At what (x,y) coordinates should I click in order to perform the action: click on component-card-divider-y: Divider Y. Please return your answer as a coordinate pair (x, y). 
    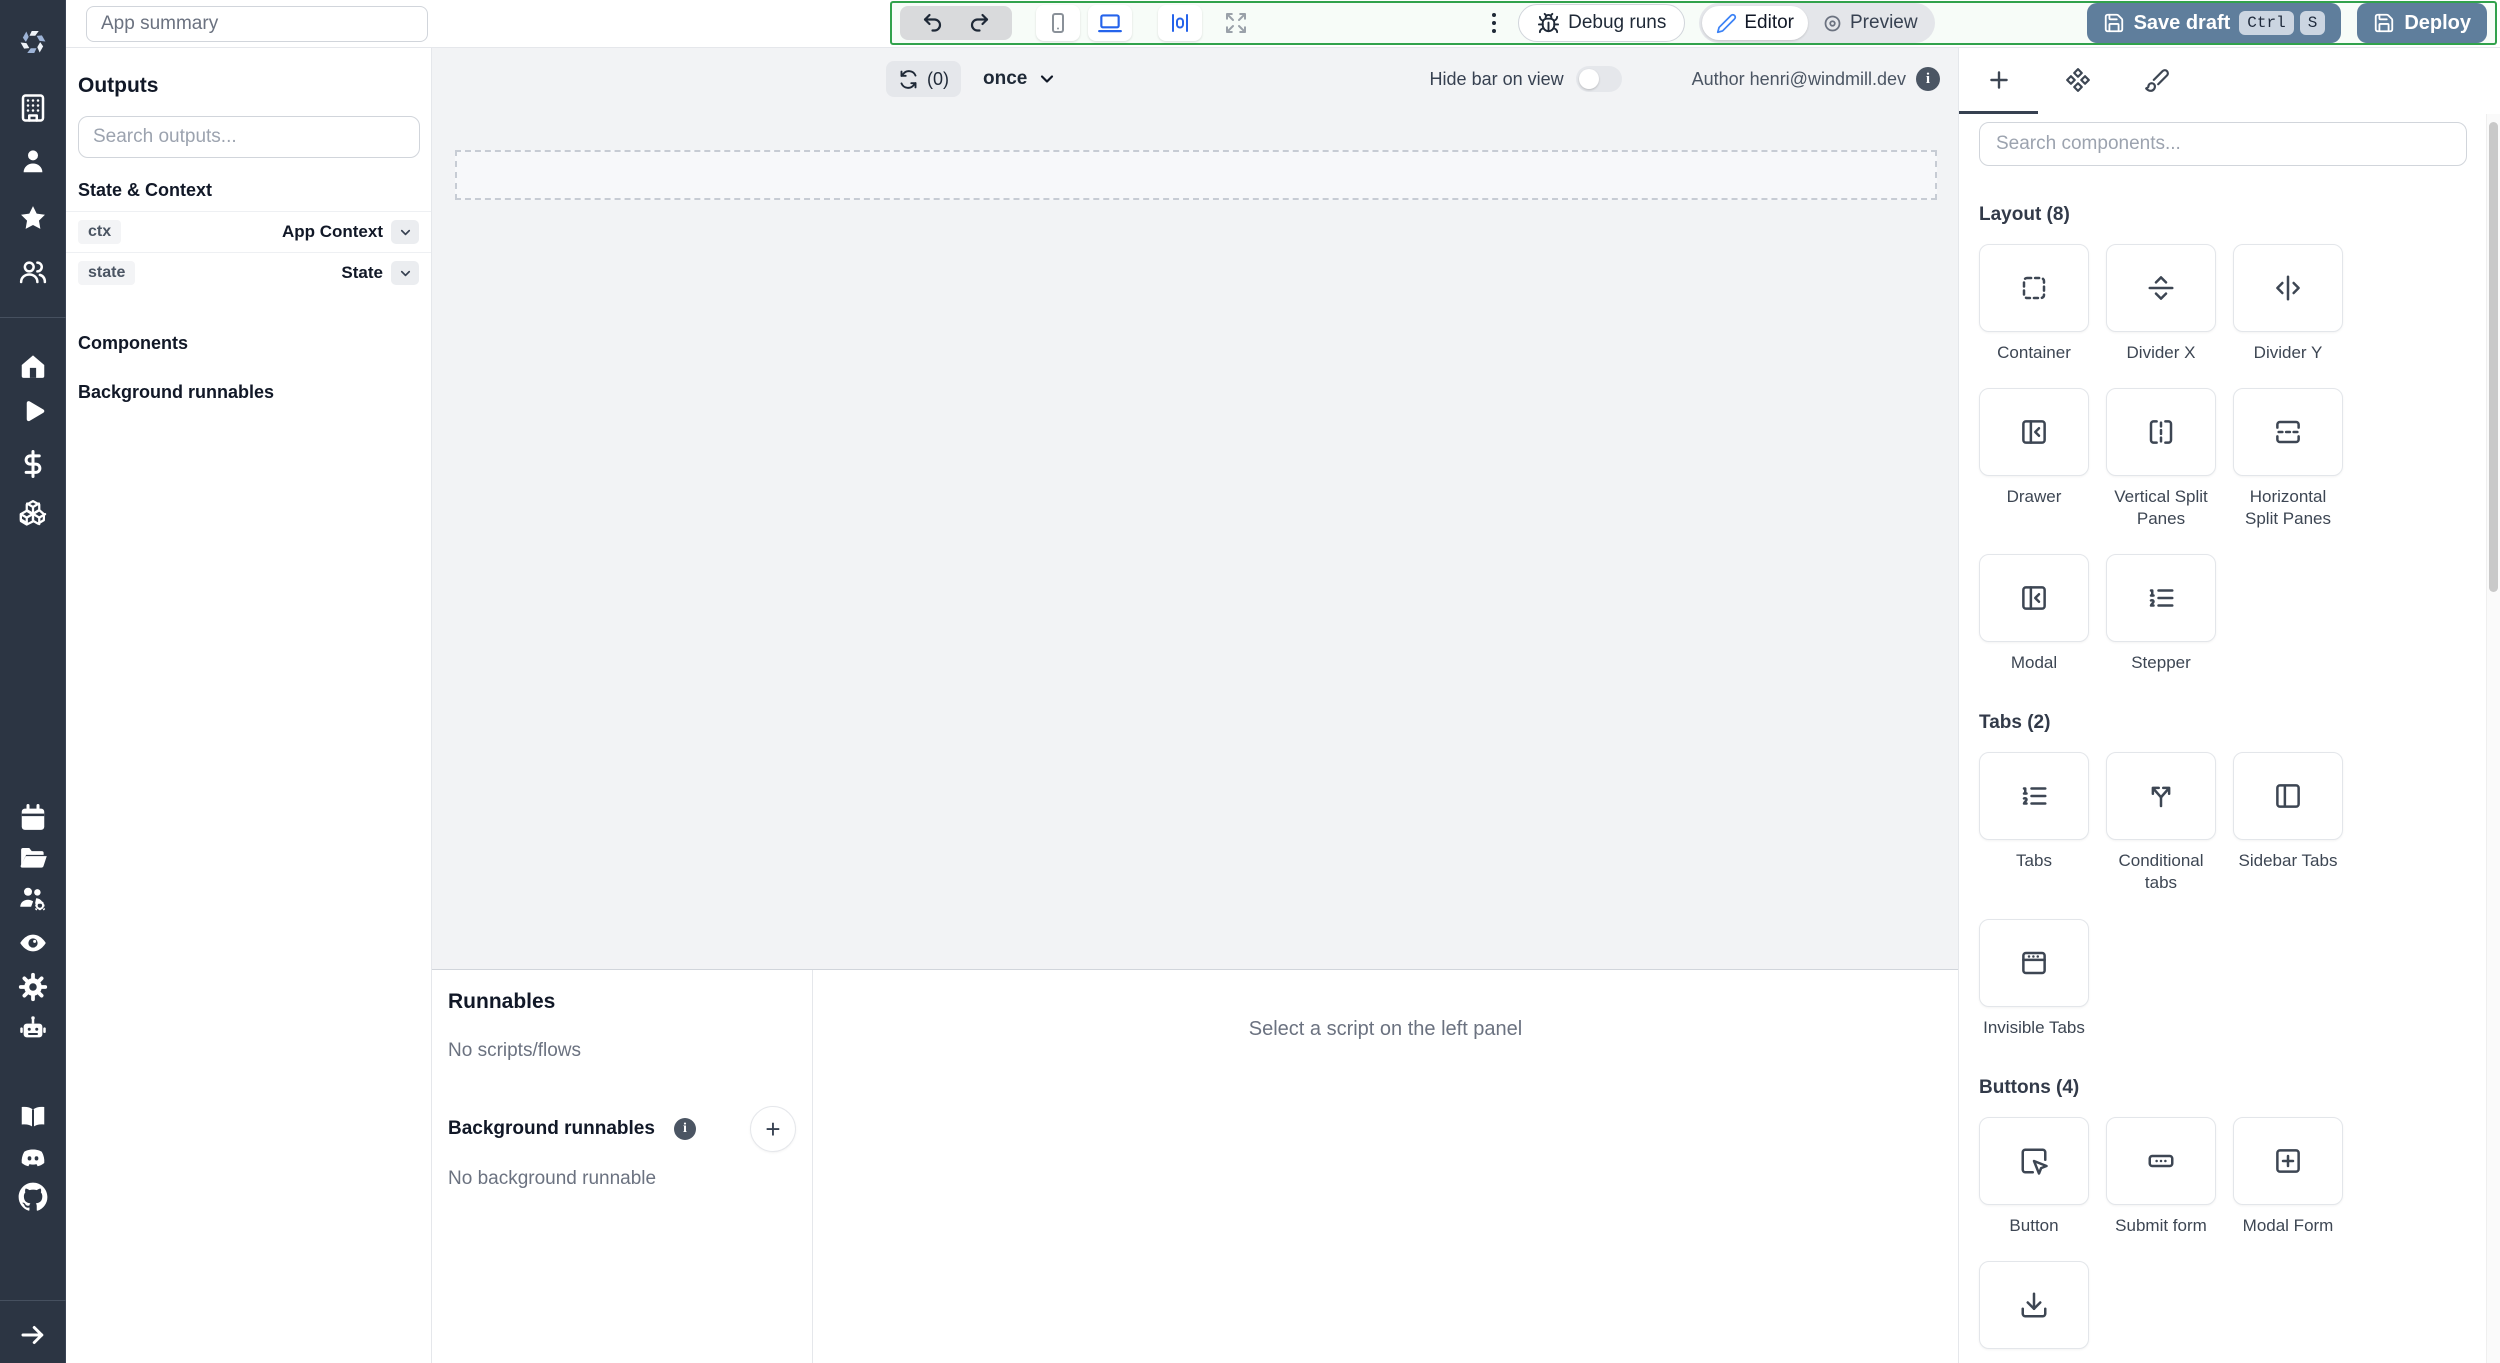
    Looking at the image, I should click on (2288, 304).